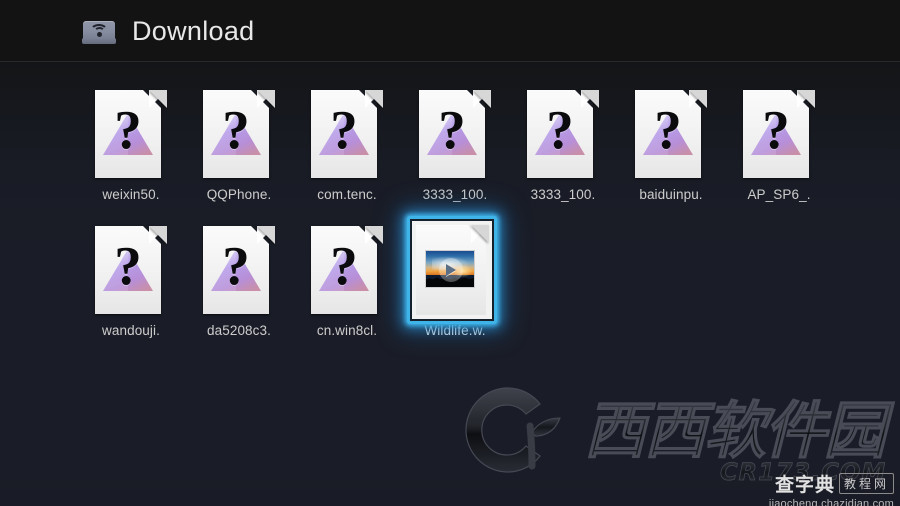 This screenshot has width=900, height=506. I want to click on file-item-weixin50: ? weixin50., so click(131, 143).